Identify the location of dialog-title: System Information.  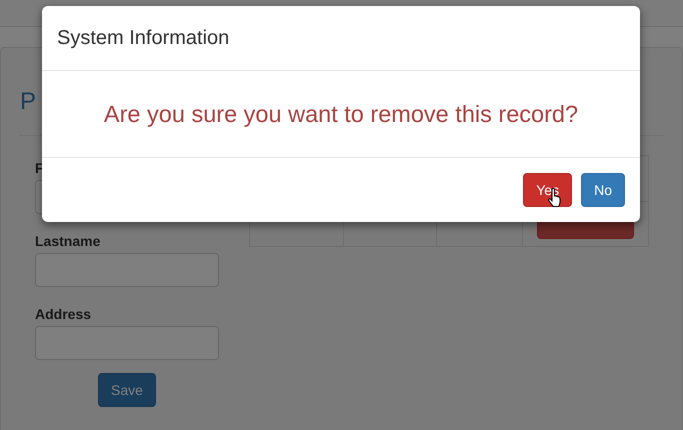
(143, 38).